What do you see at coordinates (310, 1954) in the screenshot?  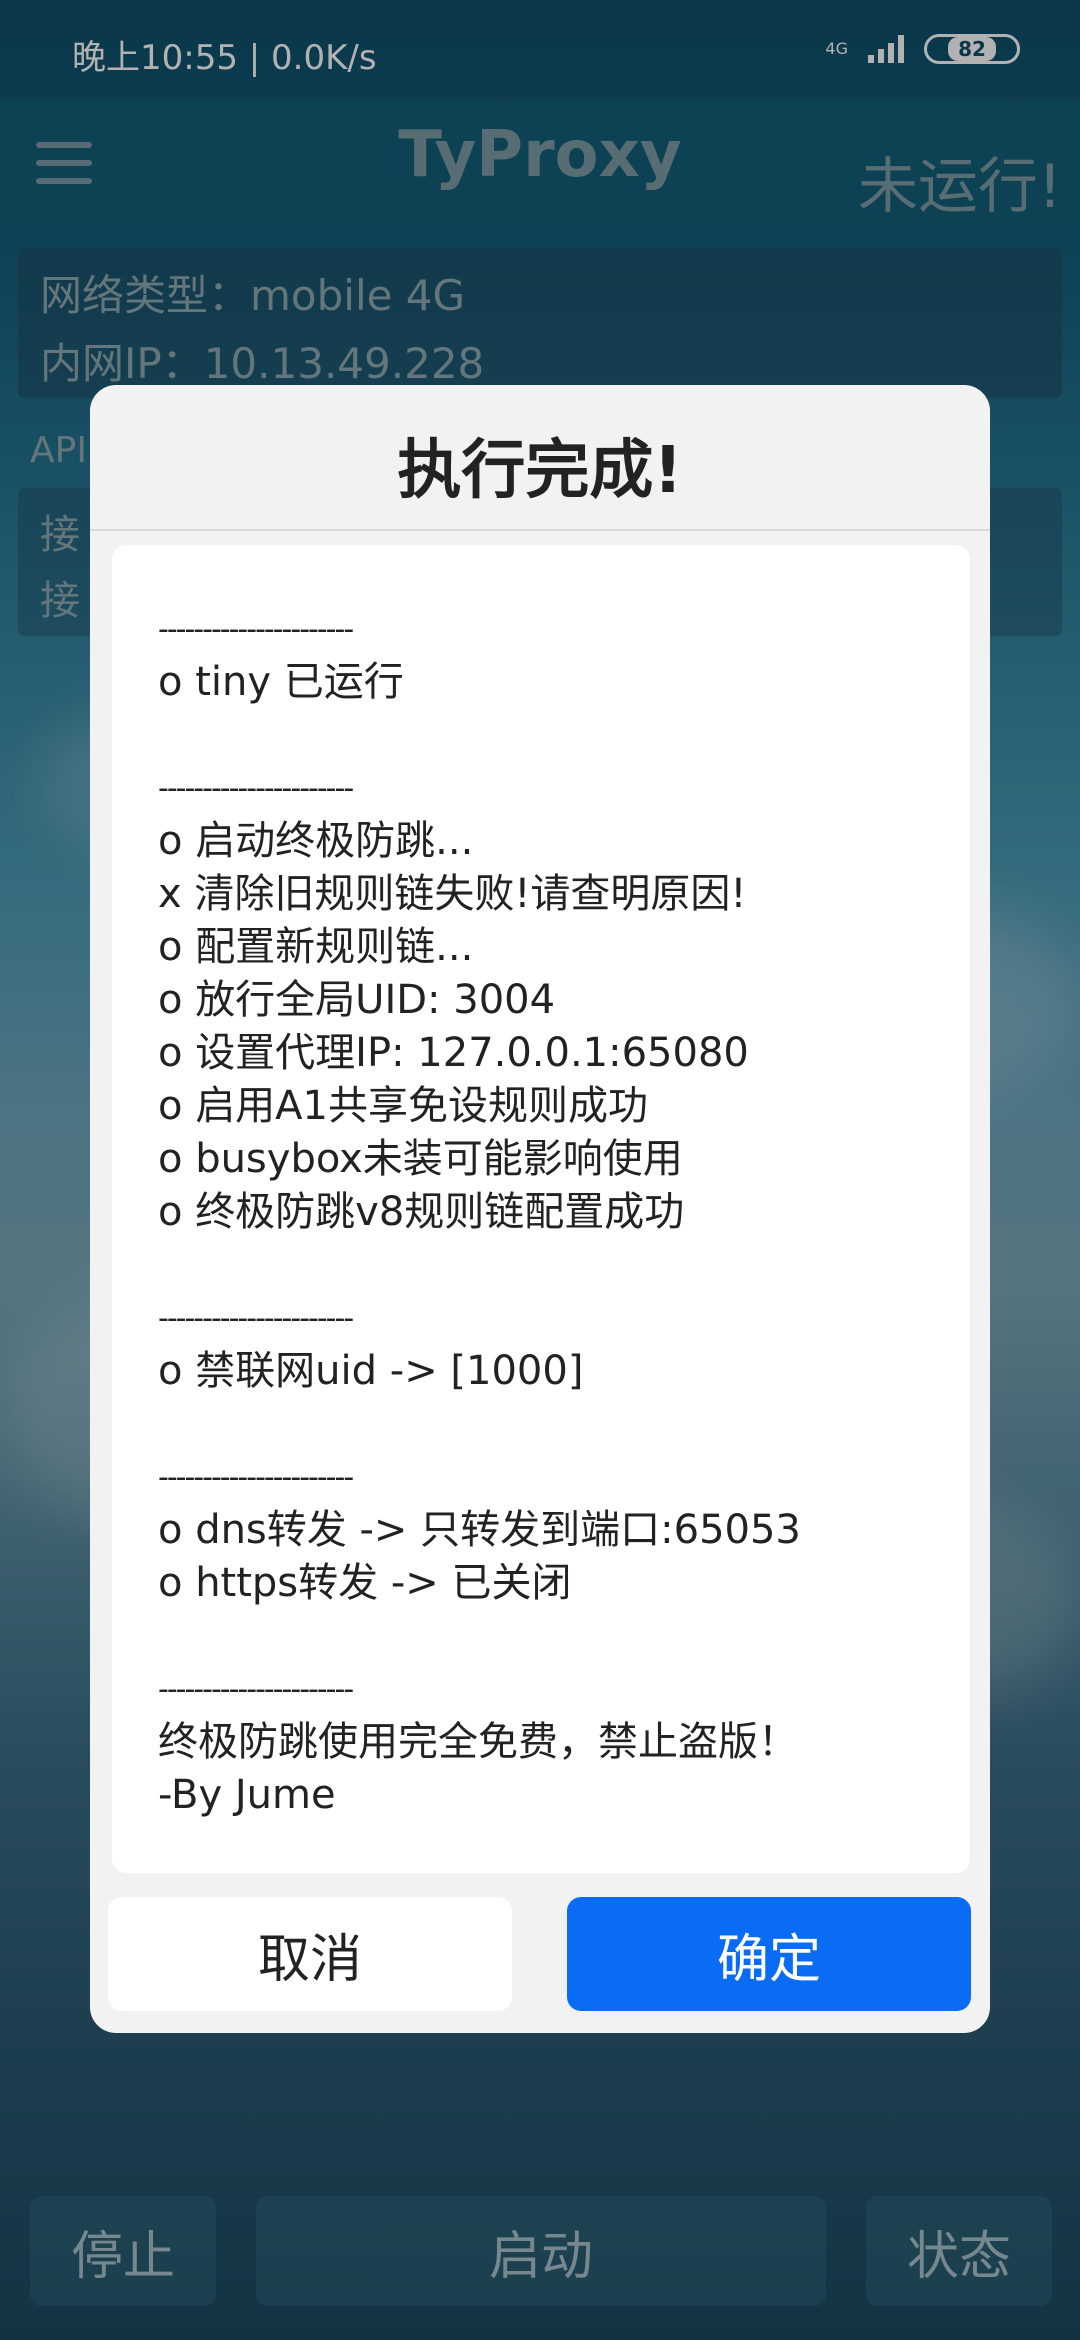 I see `cancel-button: 取消` at bounding box center [310, 1954].